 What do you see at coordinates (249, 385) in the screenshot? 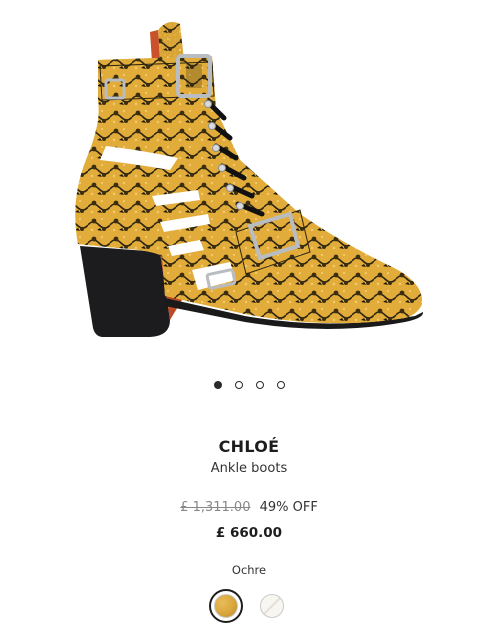
I see `gallery-pagination` at bounding box center [249, 385].